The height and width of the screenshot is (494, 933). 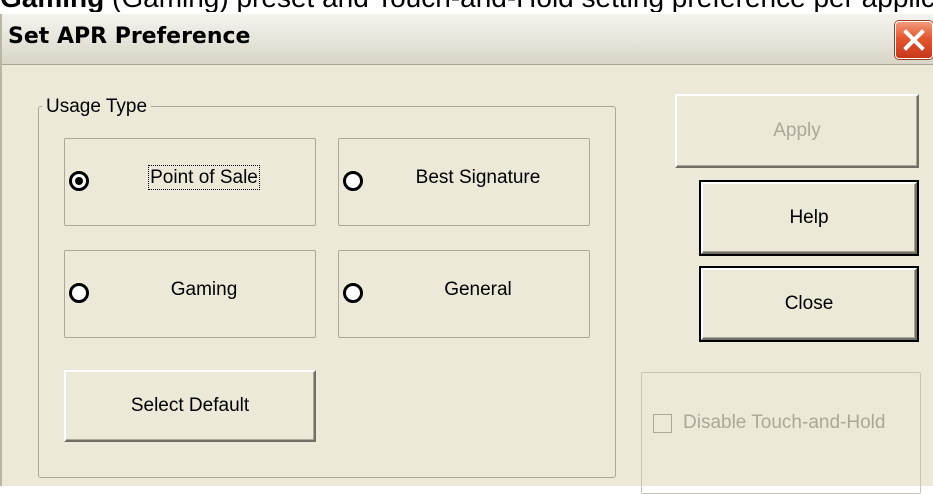 What do you see at coordinates (467, 39) in the screenshot?
I see `title-bar: Set APR Preference` at bounding box center [467, 39].